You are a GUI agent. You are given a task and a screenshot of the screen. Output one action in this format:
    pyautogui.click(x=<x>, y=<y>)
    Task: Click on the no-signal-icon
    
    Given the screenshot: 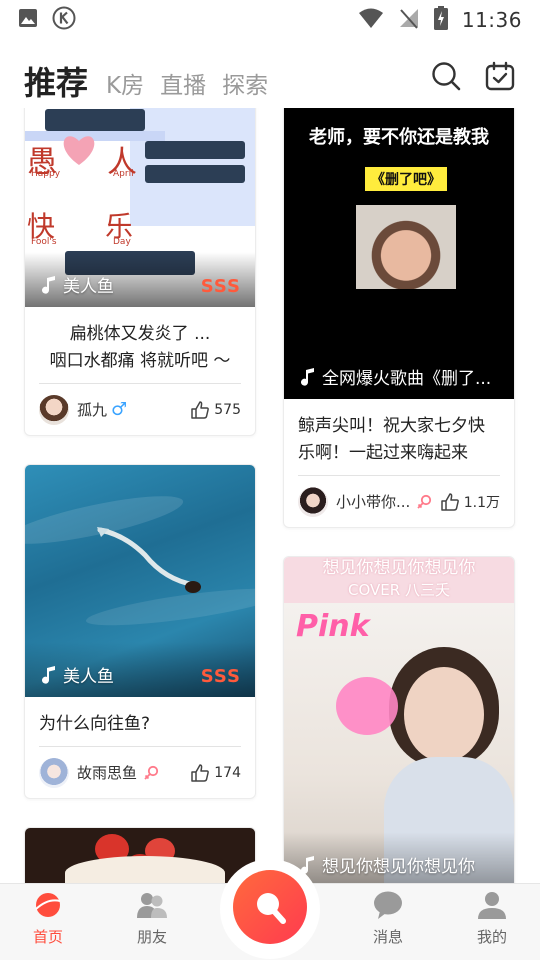 What is the action you would take?
    pyautogui.click(x=409, y=20)
    